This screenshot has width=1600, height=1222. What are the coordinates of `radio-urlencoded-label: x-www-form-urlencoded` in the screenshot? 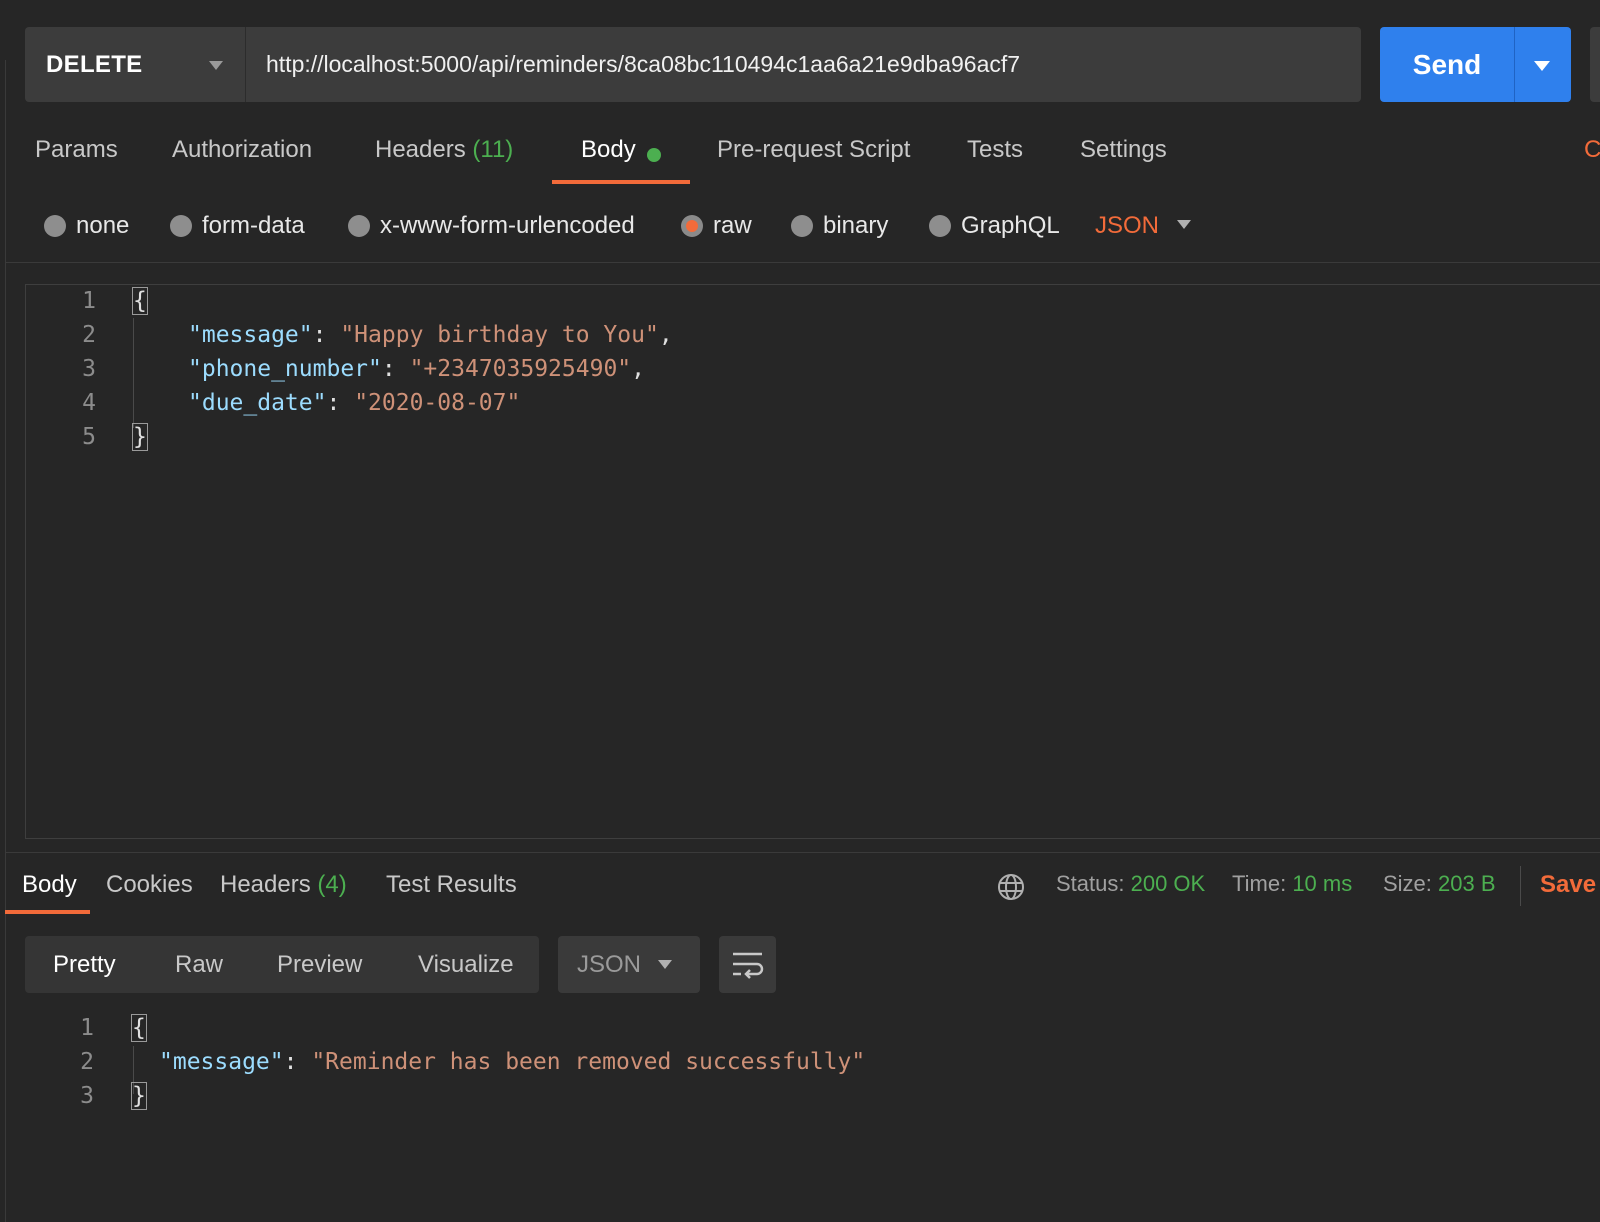 It's located at (507, 225).